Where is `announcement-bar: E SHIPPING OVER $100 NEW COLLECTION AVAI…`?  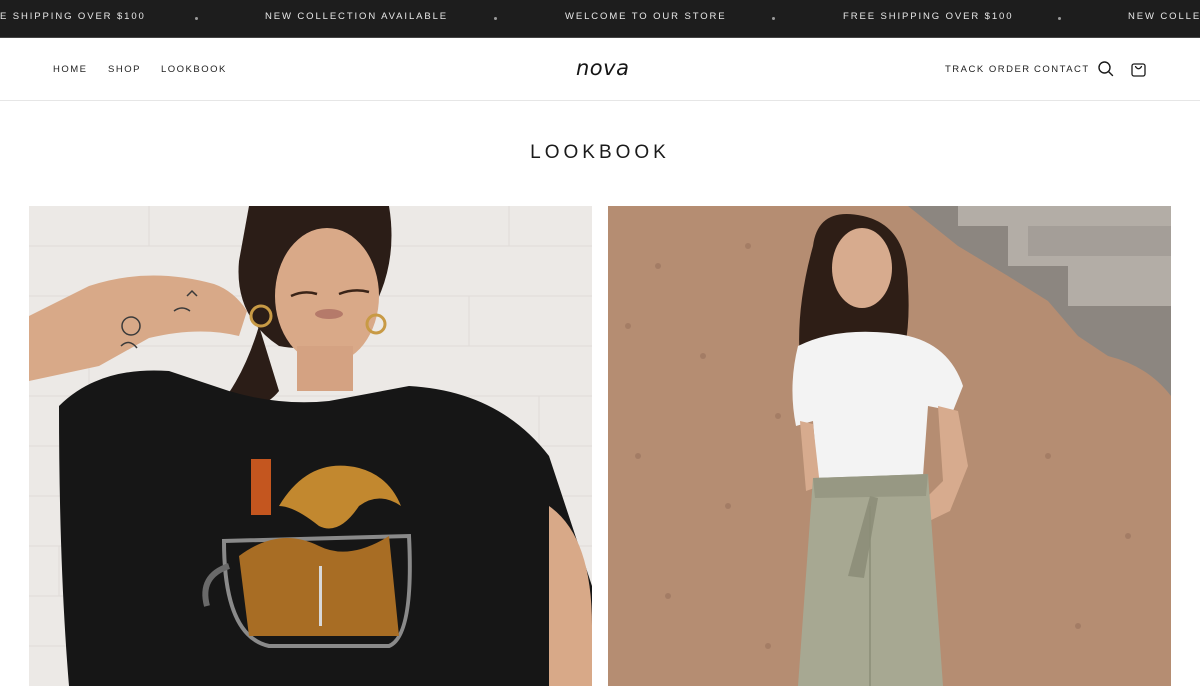 announcement-bar: E SHIPPING OVER $100 NEW COLLECTION AVAI… is located at coordinates (600, 19).